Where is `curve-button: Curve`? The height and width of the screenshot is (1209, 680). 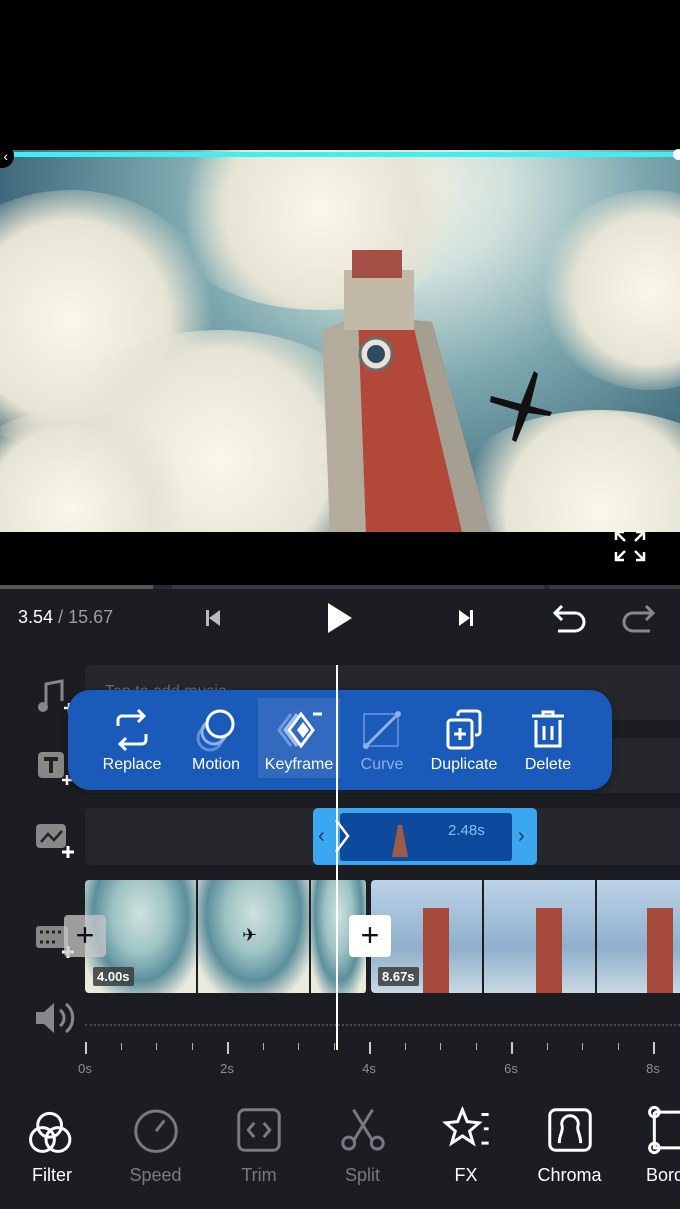
curve-button: Curve is located at coordinates (382, 740).